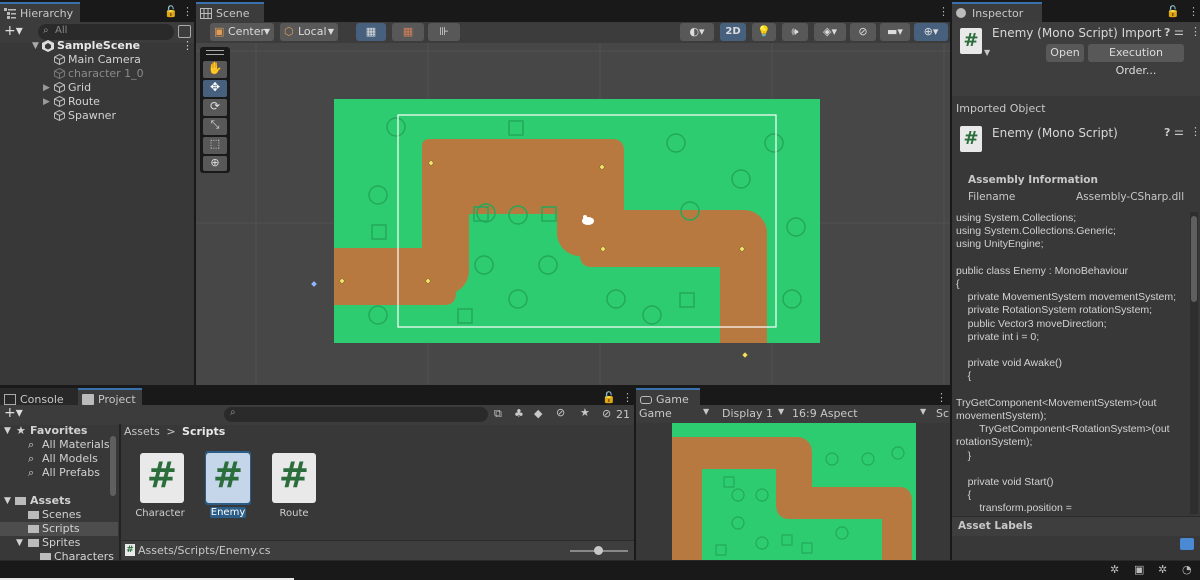 The width and height of the screenshot is (1200, 580). What do you see at coordinates (215, 126) in the screenshot?
I see `scale-tool-icon: ⤡` at bounding box center [215, 126].